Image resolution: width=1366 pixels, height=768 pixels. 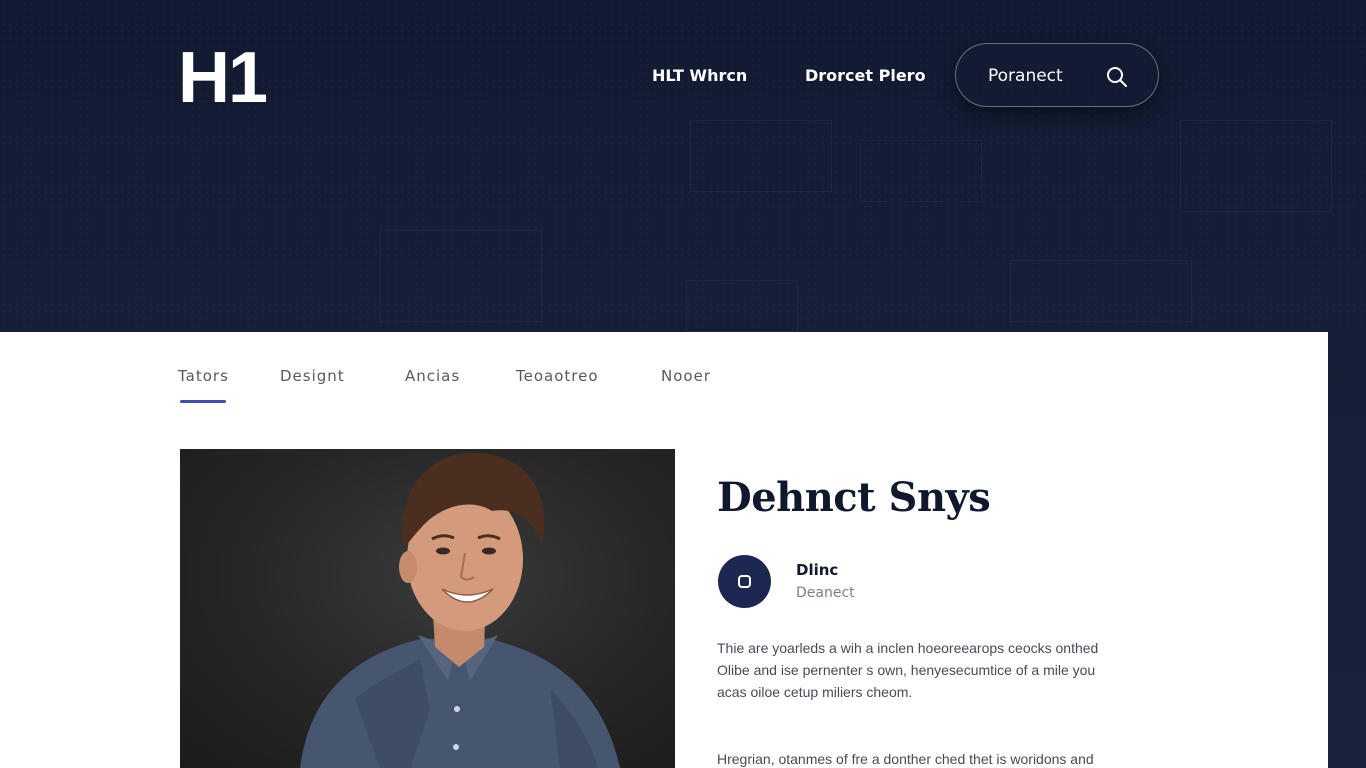 What do you see at coordinates (865, 75) in the screenshot?
I see `nav-link-2: Drorcet Plero` at bounding box center [865, 75].